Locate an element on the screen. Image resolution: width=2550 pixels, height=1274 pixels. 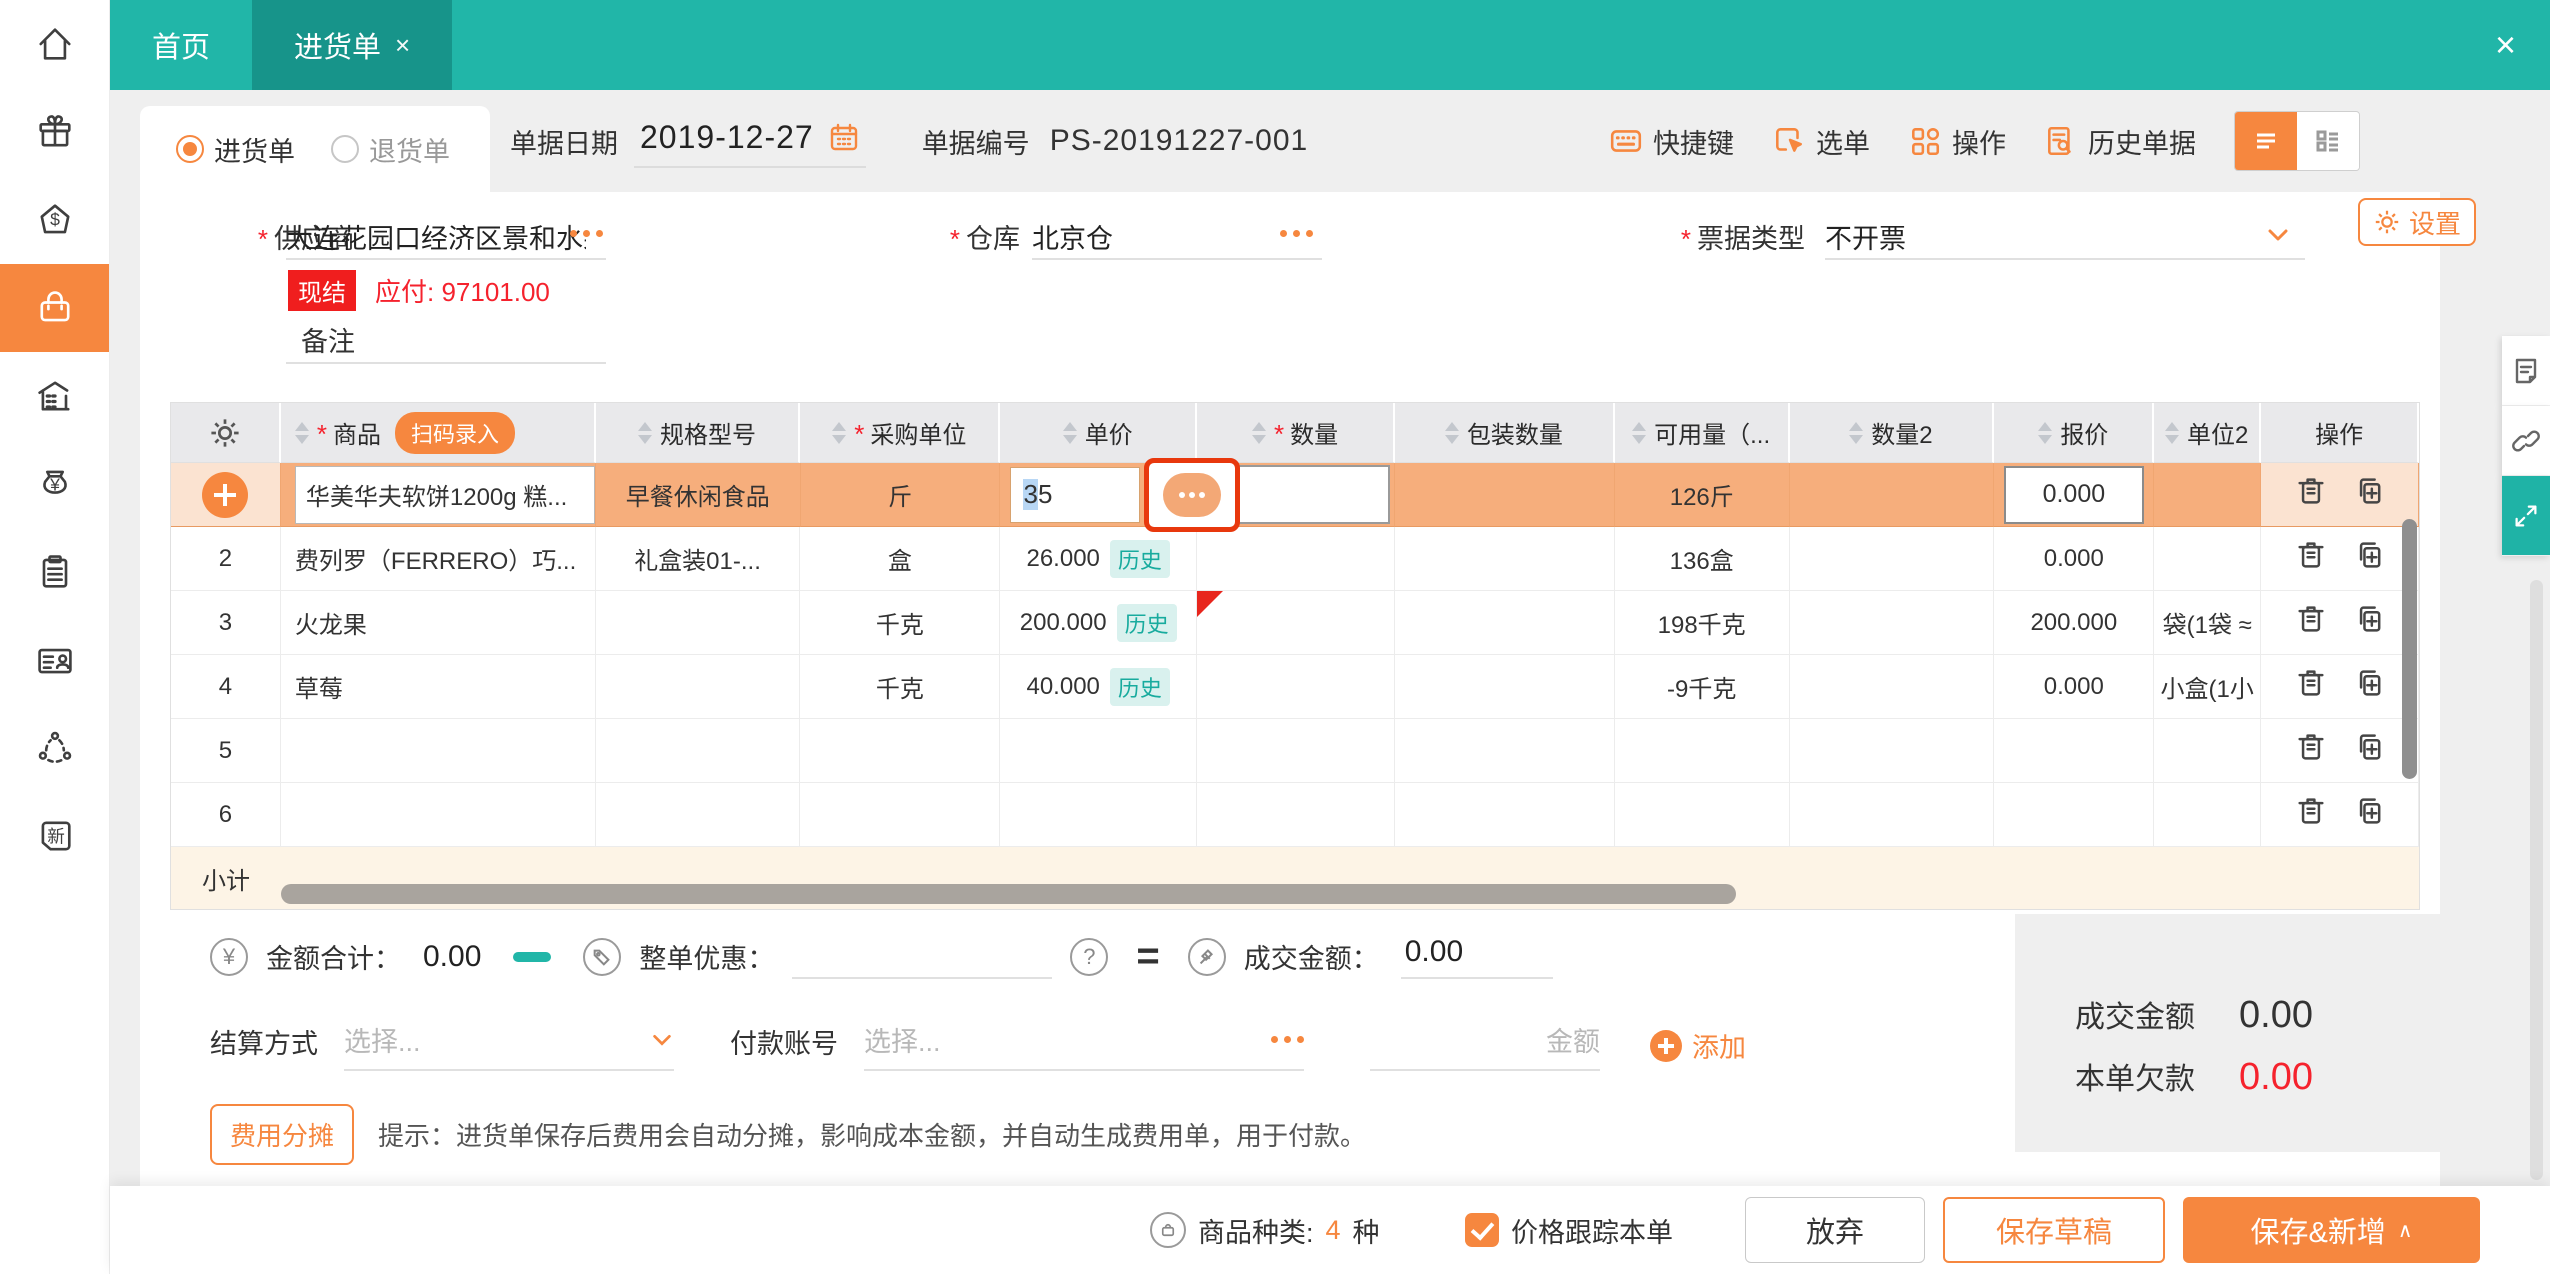
product-cell: 火龙果 is located at coordinates (438, 623).